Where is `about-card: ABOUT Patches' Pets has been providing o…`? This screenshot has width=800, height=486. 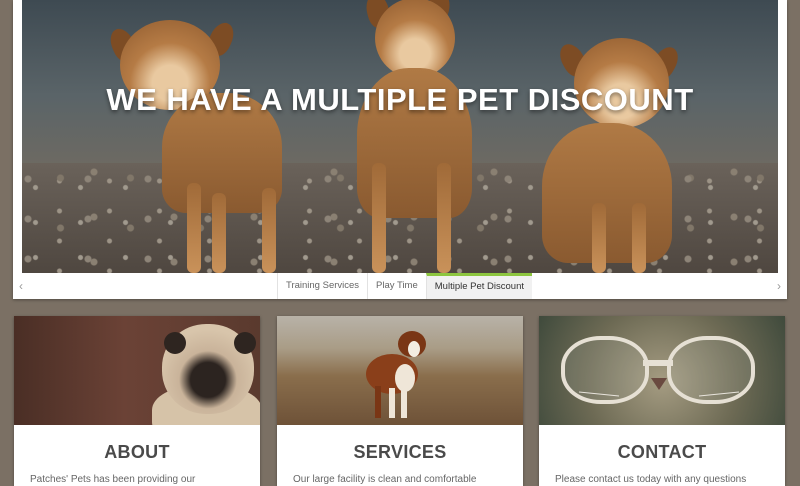 about-card: ABOUT Patches' Pets has been providing o… is located at coordinates (137, 401).